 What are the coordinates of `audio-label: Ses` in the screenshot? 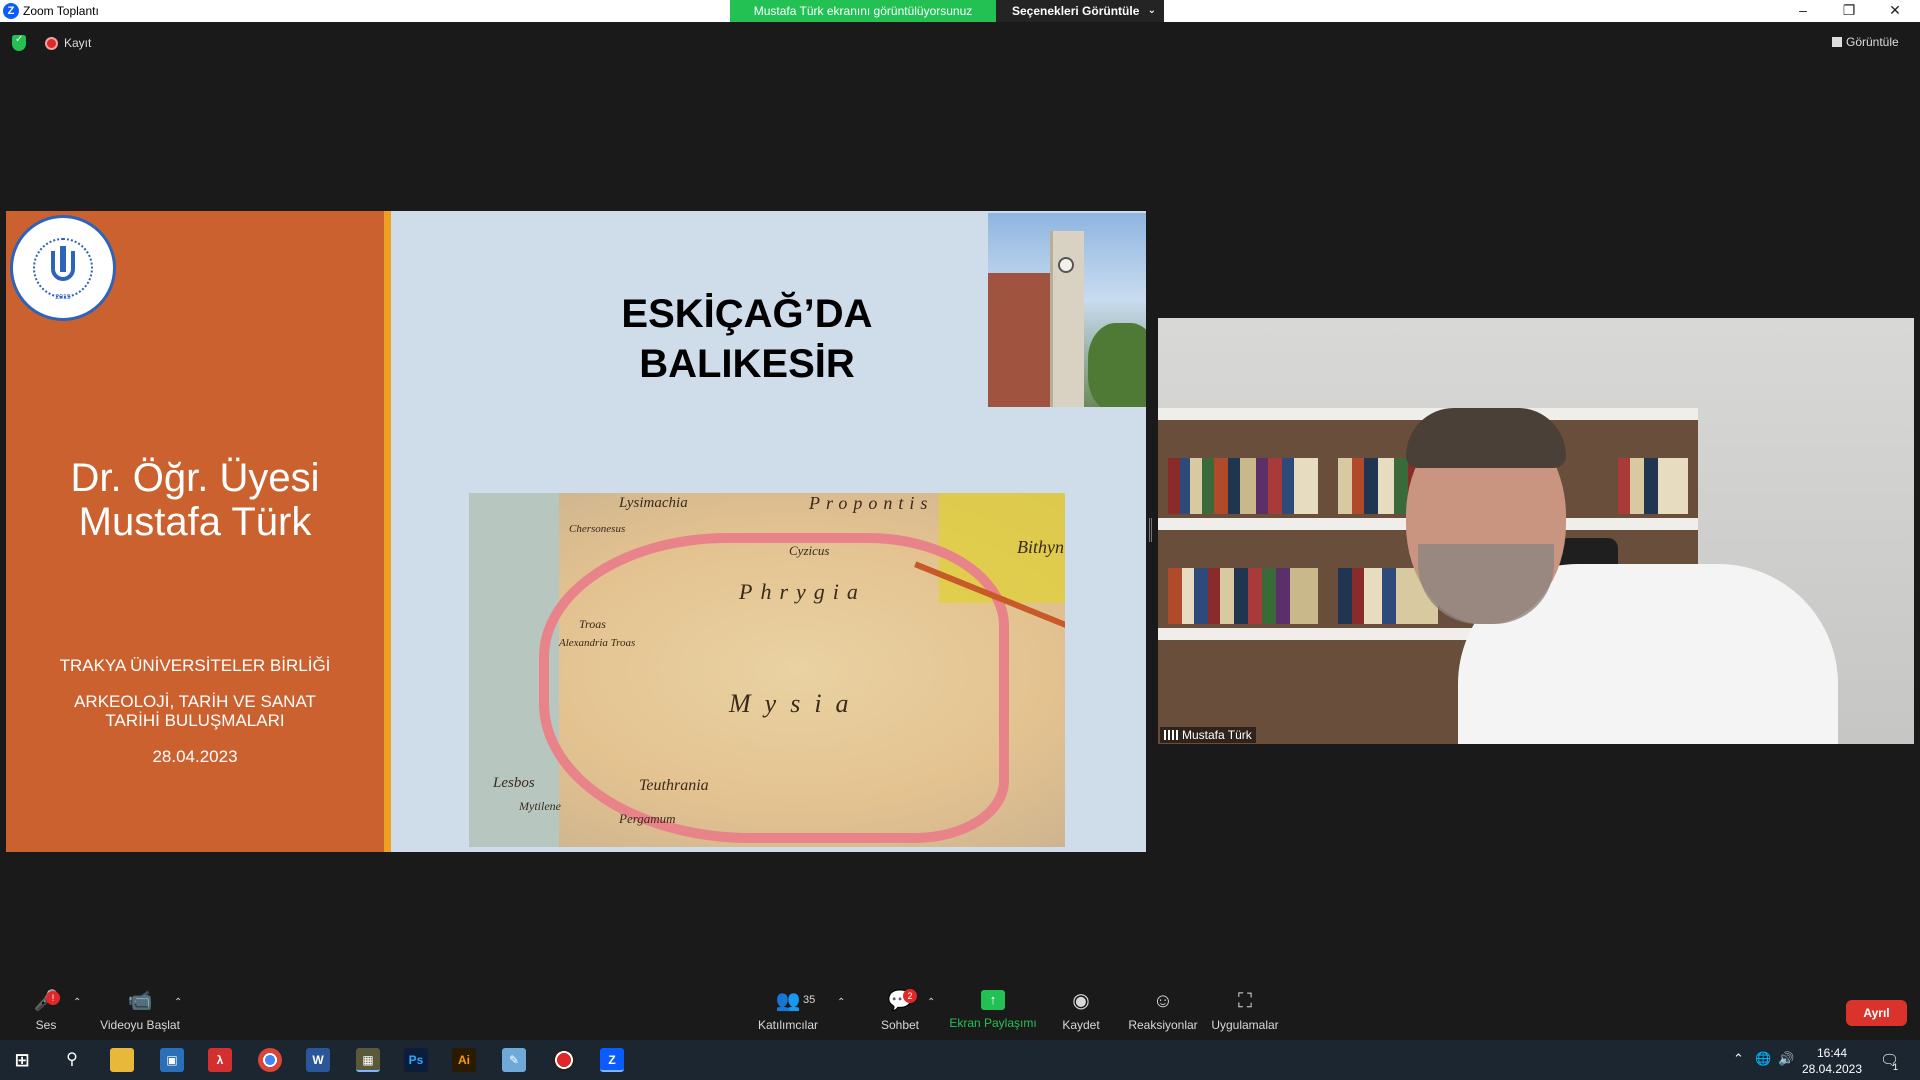 It's located at (46, 1025).